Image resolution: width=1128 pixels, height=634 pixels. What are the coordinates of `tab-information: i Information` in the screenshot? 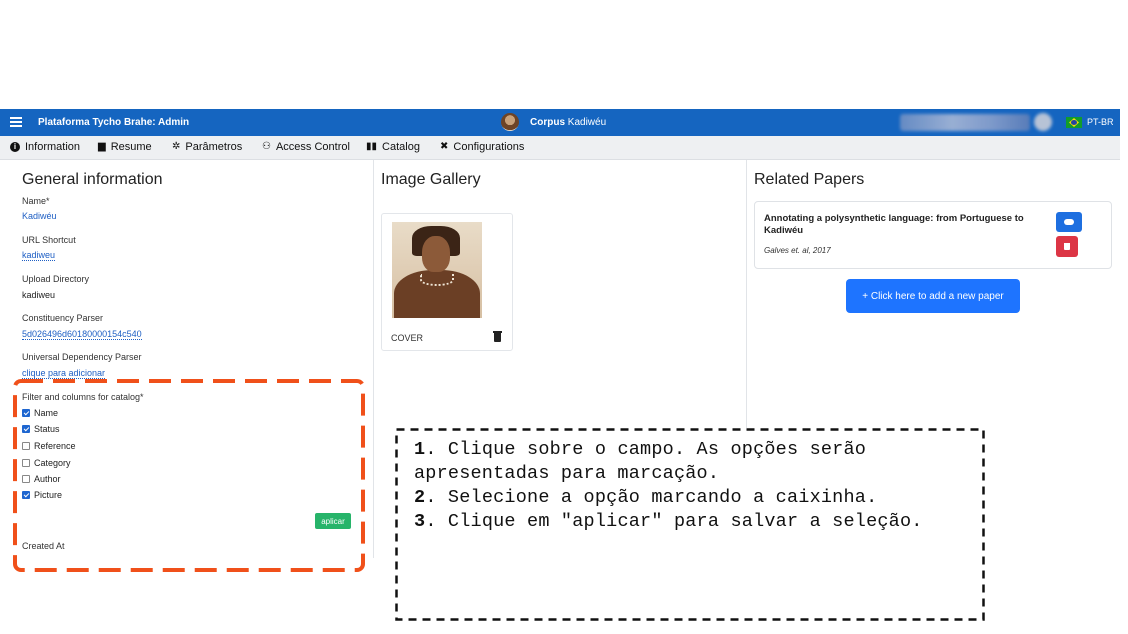 It's located at (45, 147).